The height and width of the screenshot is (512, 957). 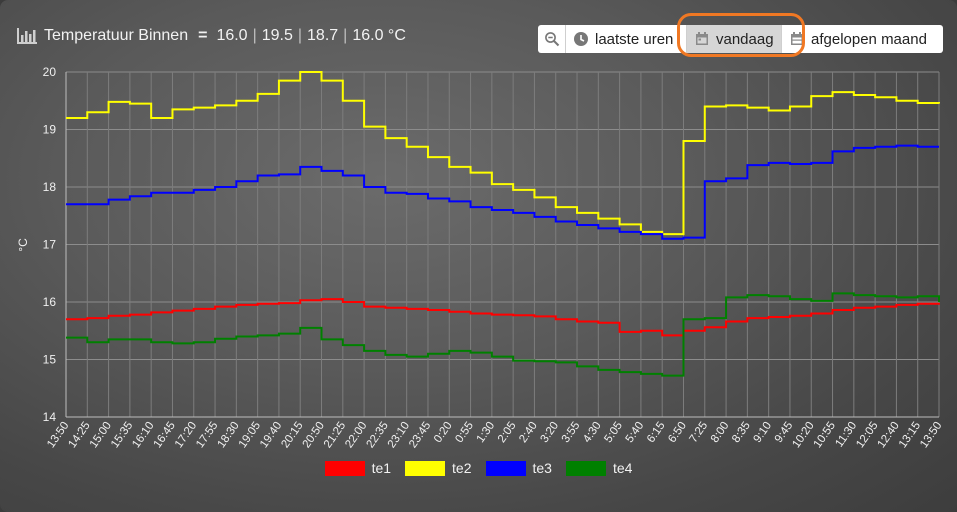 What do you see at coordinates (314, 435) in the screenshot?
I see `x-tick-label: 20:50` at bounding box center [314, 435].